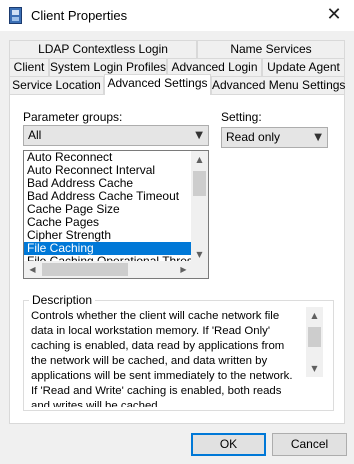 The width and height of the screenshot is (354, 464). Describe the element at coordinates (108, 196) in the screenshot. I see `list-item: Bad Address Cache Timeout` at that location.